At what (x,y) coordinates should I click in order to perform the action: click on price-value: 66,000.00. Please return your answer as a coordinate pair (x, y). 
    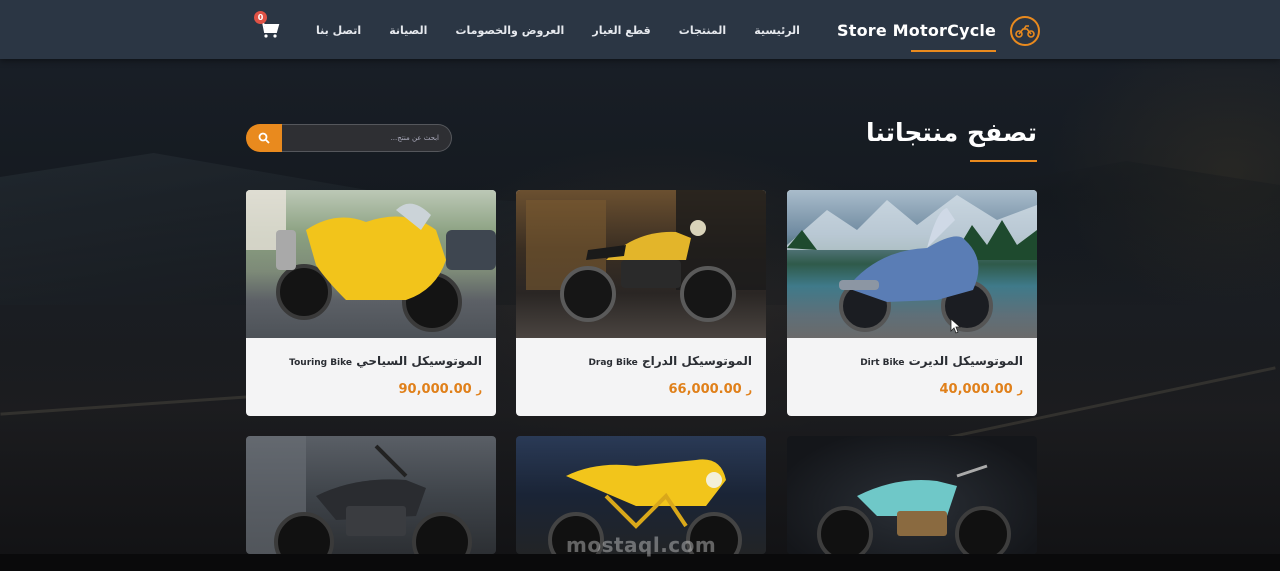
    Looking at the image, I should click on (705, 389).